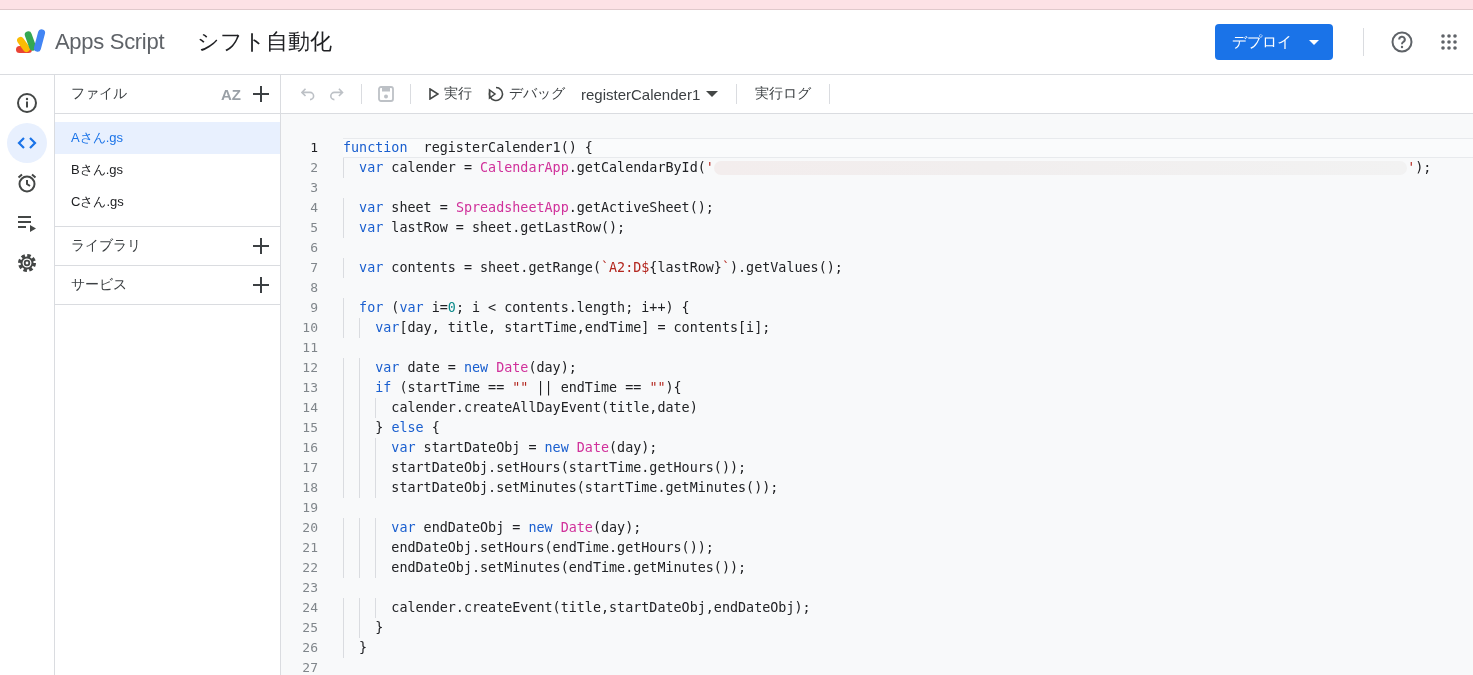 The width and height of the screenshot is (1473, 675). Describe the element at coordinates (309, 528) in the screenshot. I see `line-number: 20` at that location.